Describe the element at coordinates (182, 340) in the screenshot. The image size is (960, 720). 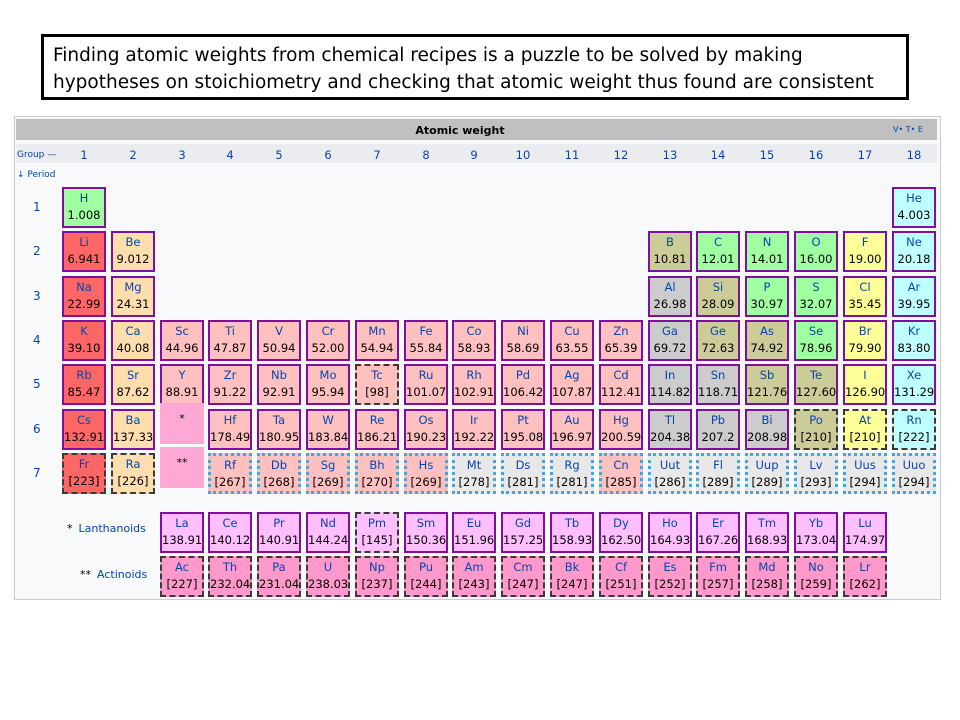
I see `element-sc: Sc 44.96` at that location.